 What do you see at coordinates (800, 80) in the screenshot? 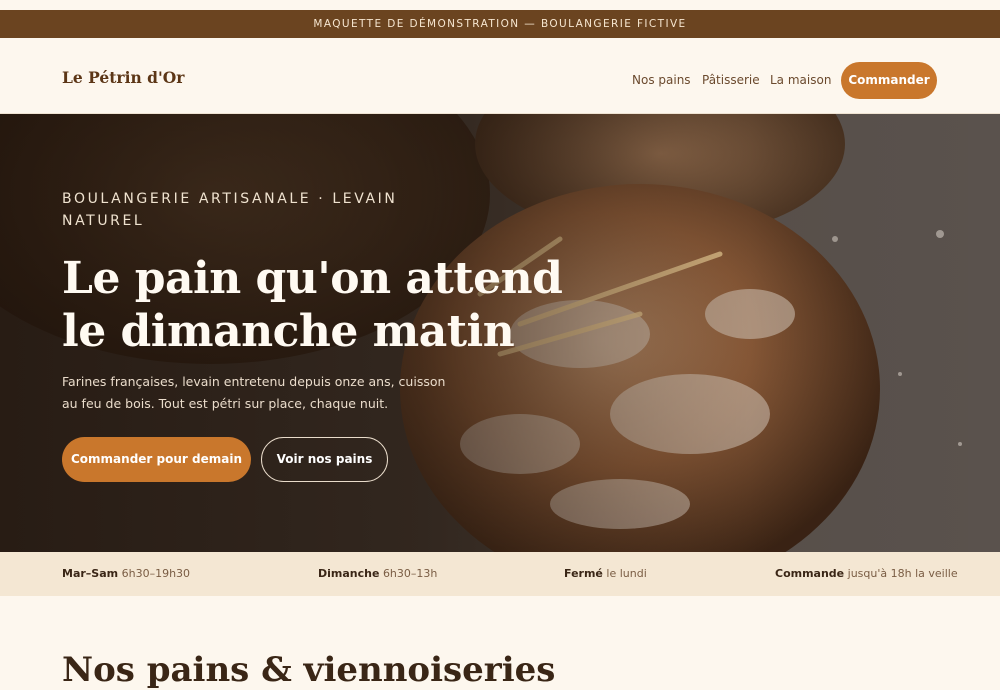
I see `nav-link-la-maison: La maison` at bounding box center [800, 80].